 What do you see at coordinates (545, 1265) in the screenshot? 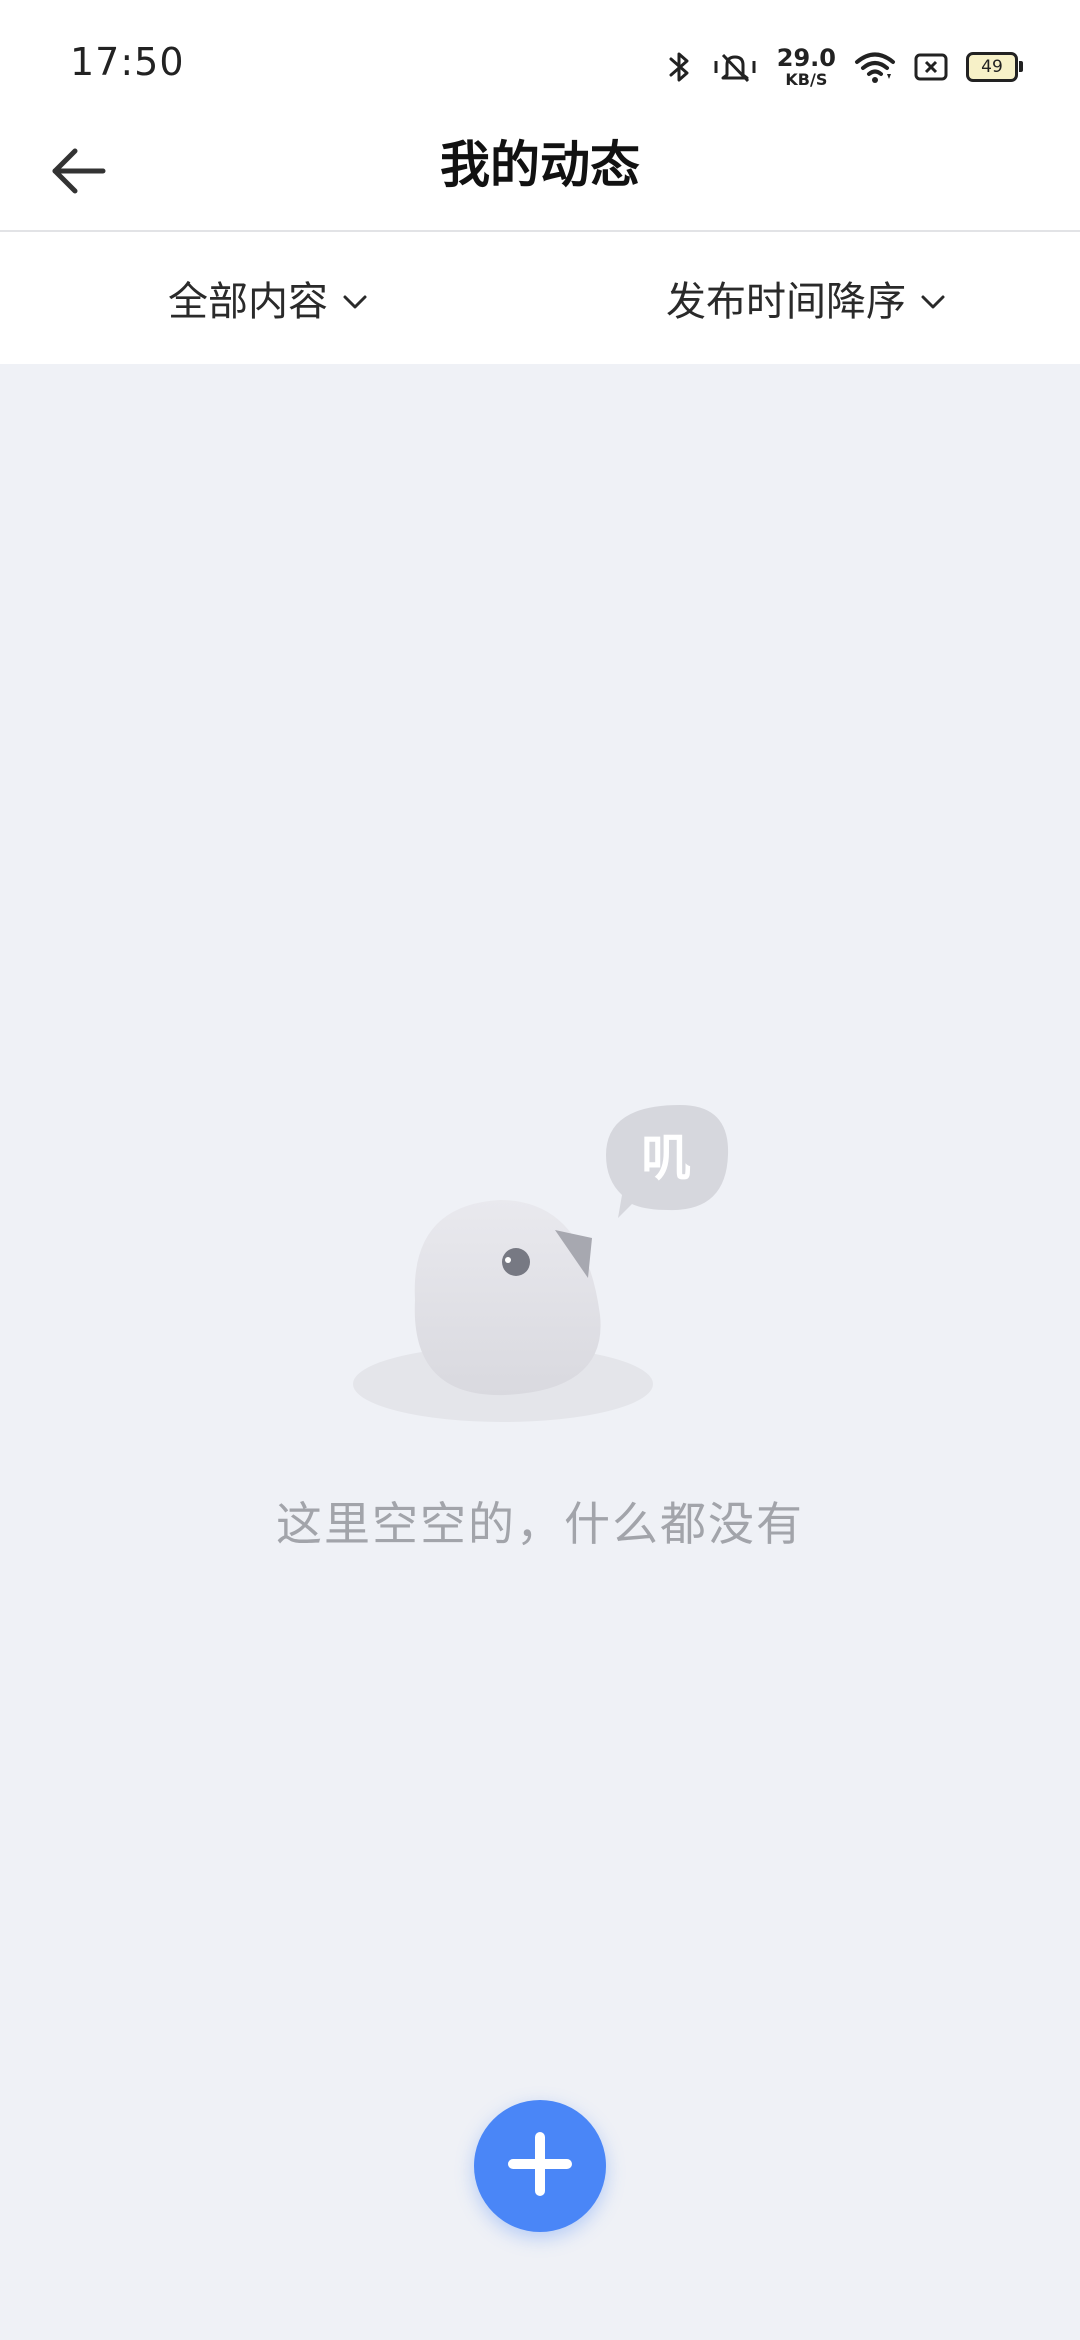
I see `empty-state-illustration: 叽` at bounding box center [545, 1265].